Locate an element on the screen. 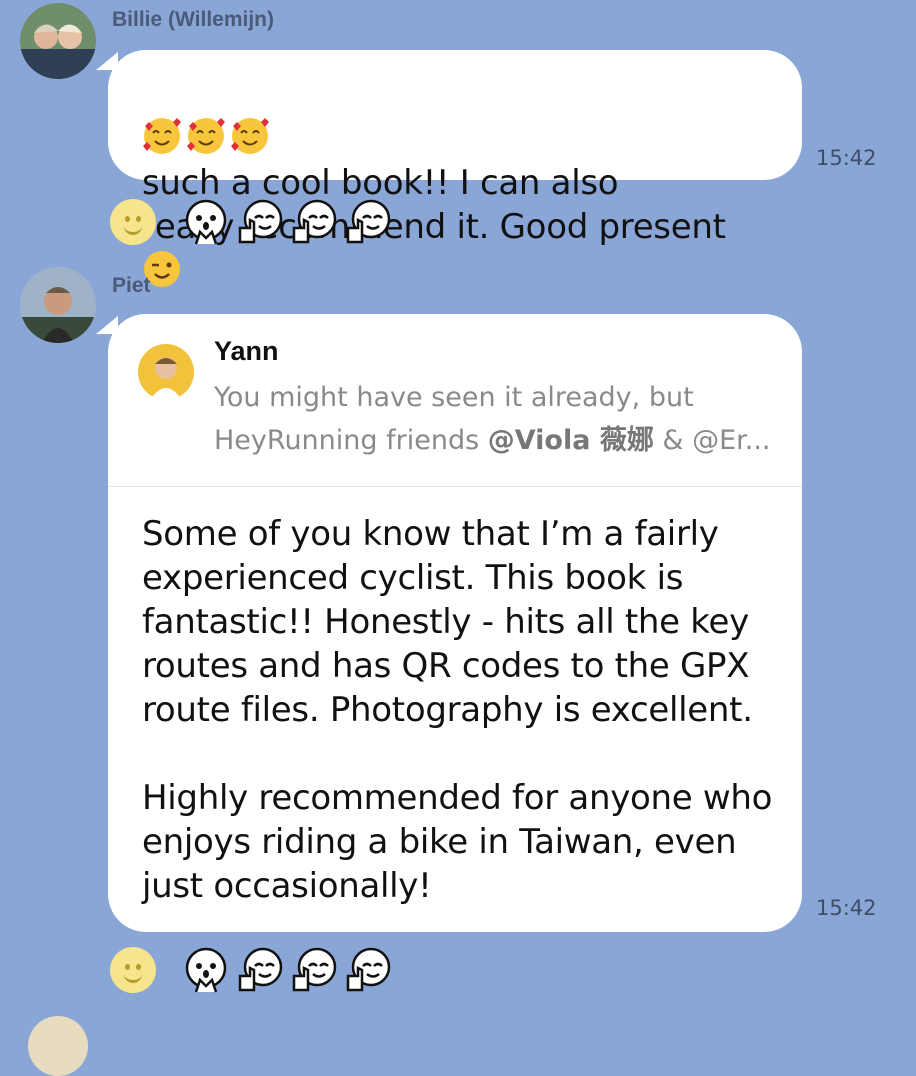 The width and height of the screenshot is (916, 1076). billie-avatar is located at coordinates (58, 41).